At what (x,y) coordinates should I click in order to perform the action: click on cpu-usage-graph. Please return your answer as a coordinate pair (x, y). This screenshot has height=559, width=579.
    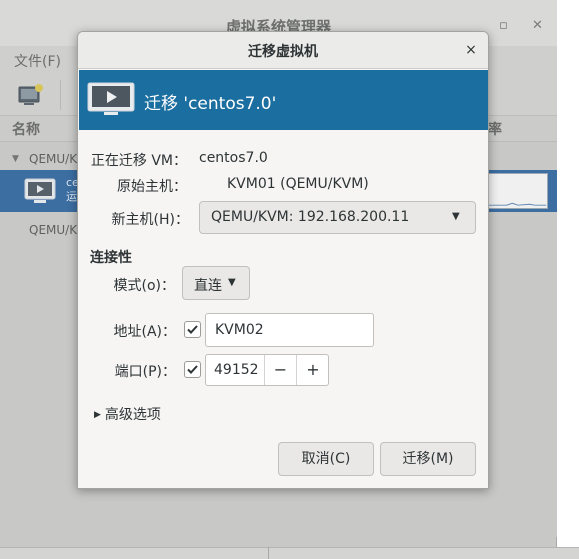
    Looking at the image, I should click on (517, 191).